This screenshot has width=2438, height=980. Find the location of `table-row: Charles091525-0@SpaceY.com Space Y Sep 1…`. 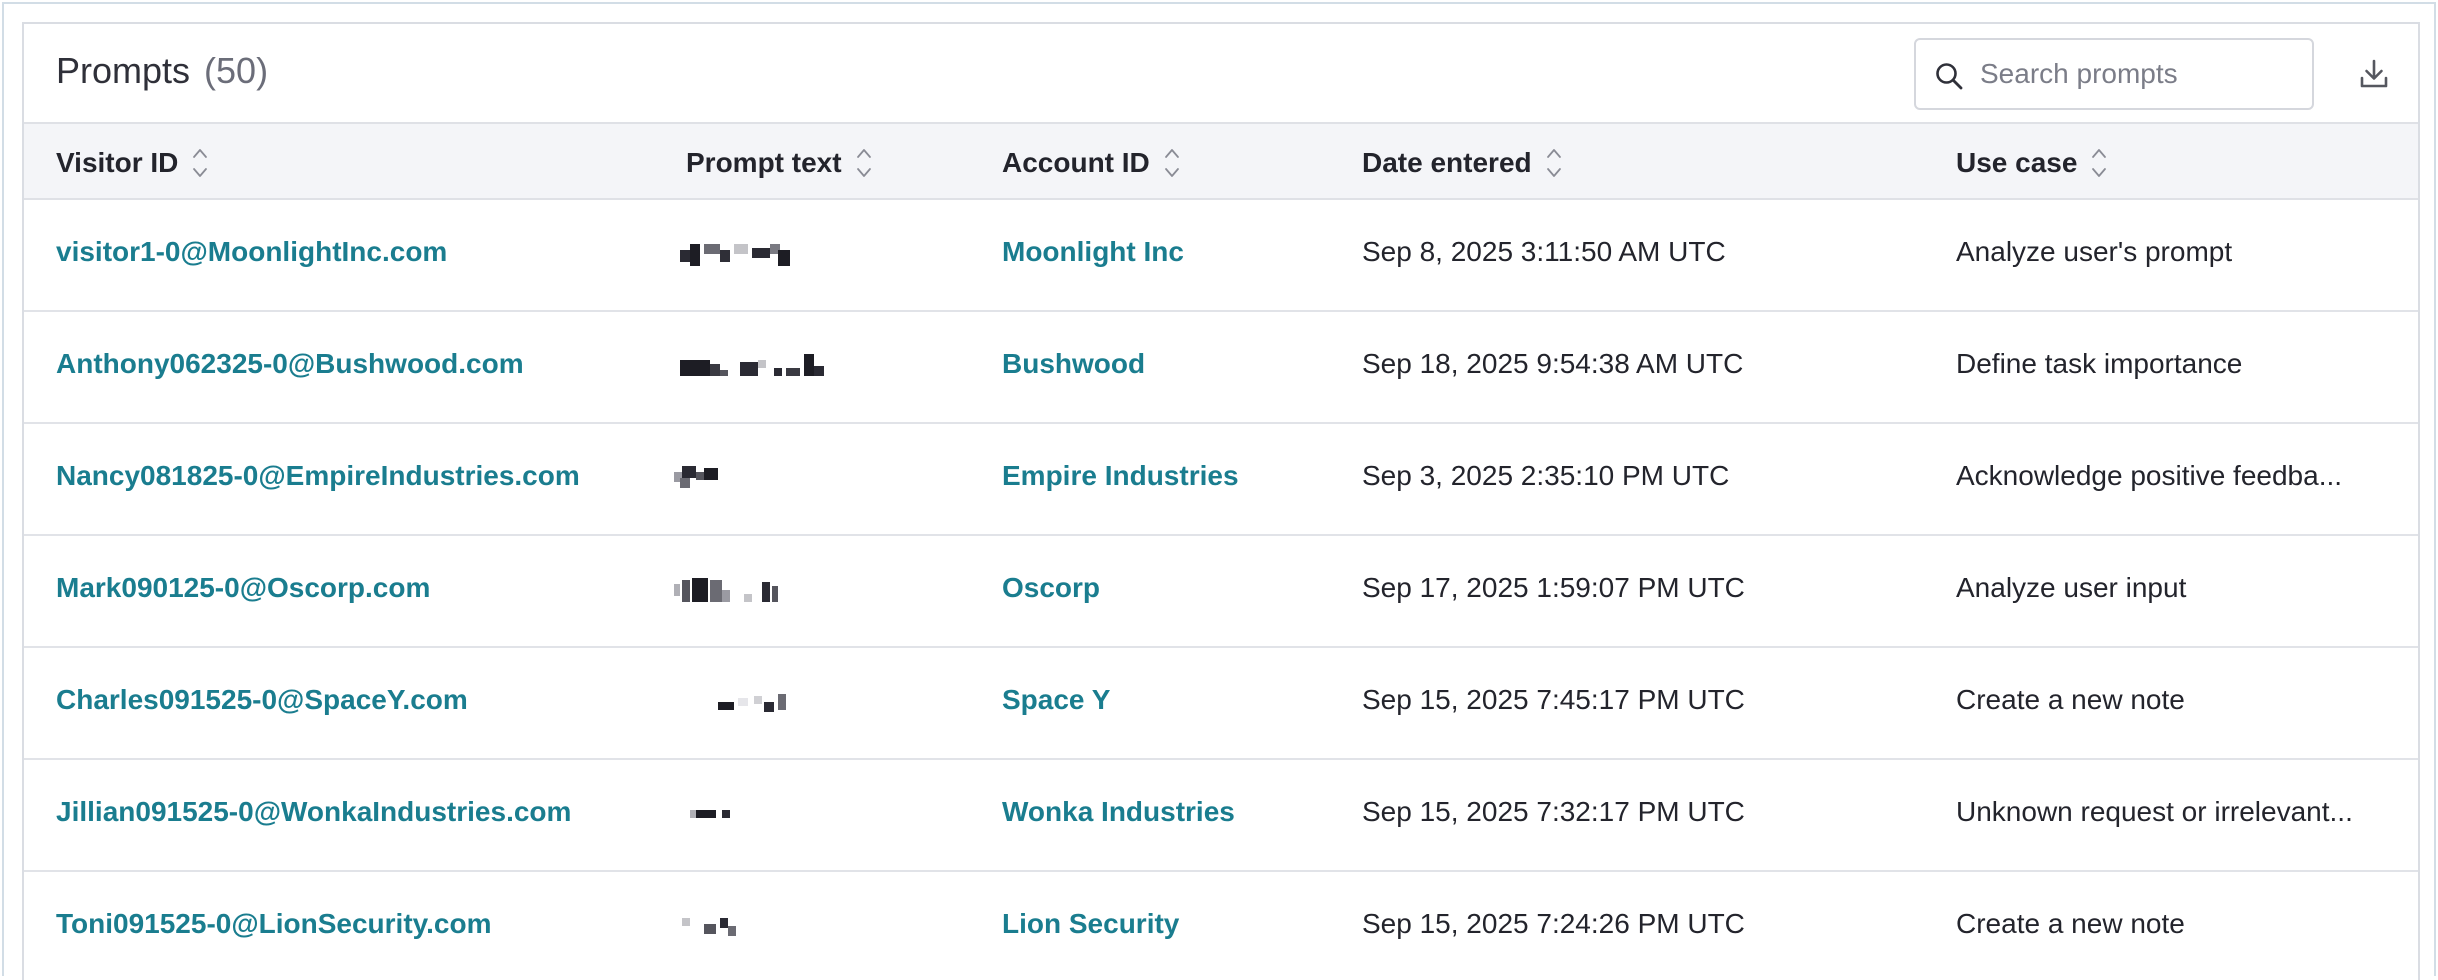

table-row: Charles091525-0@SpaceY.com Space Y Sep 1… is located at coordinates (1221, 704).